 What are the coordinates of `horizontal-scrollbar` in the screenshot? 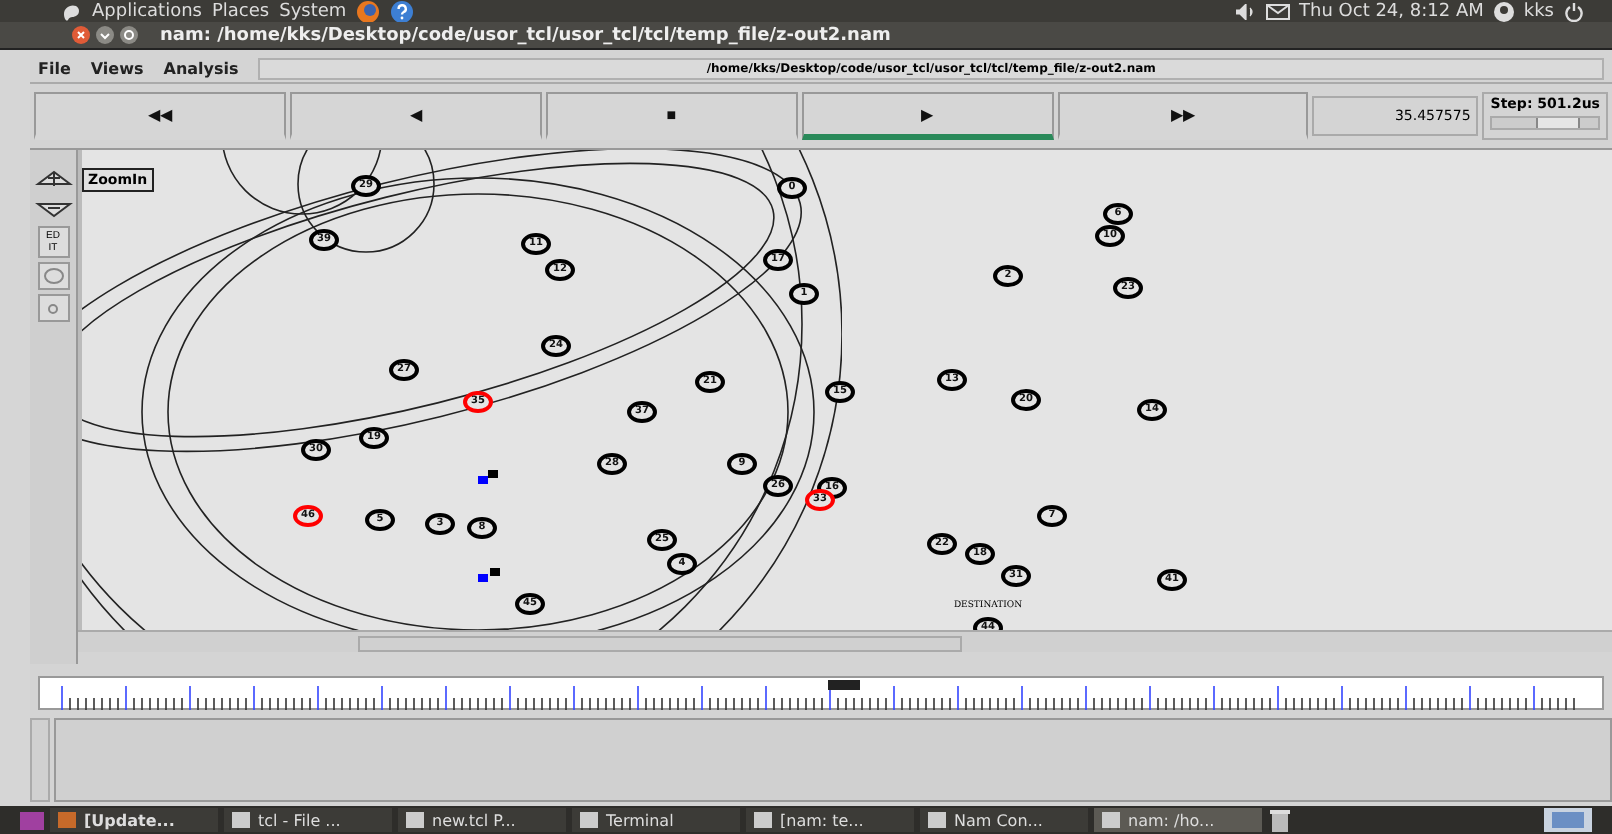 It's located at (845, 641).